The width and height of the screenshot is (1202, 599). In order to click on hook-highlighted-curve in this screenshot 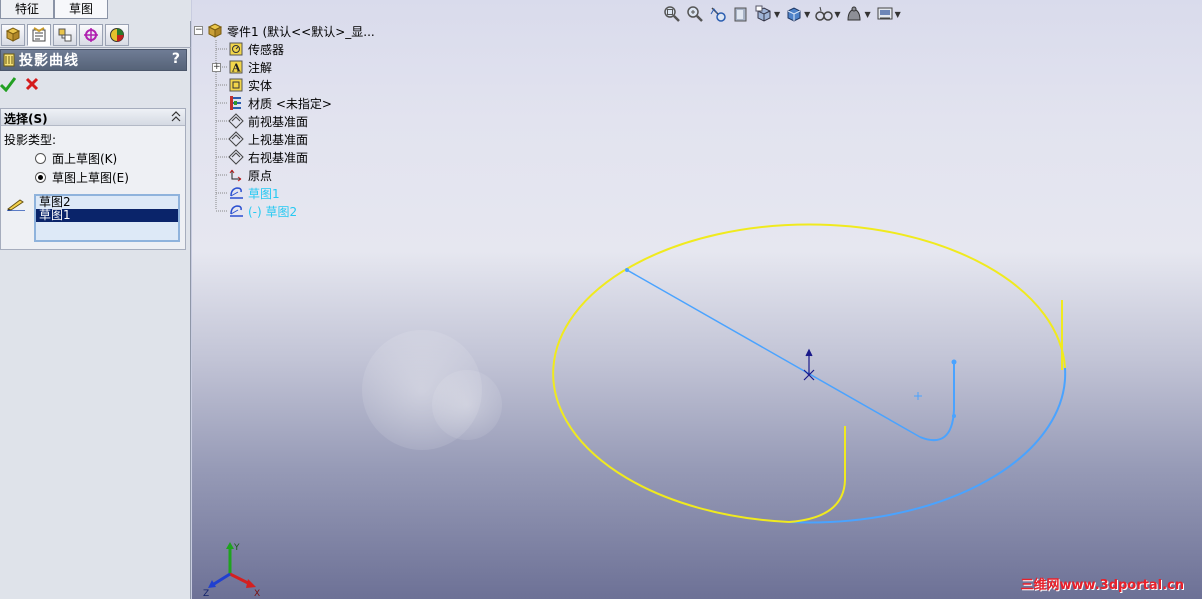, I will do `click(817, 474)`.